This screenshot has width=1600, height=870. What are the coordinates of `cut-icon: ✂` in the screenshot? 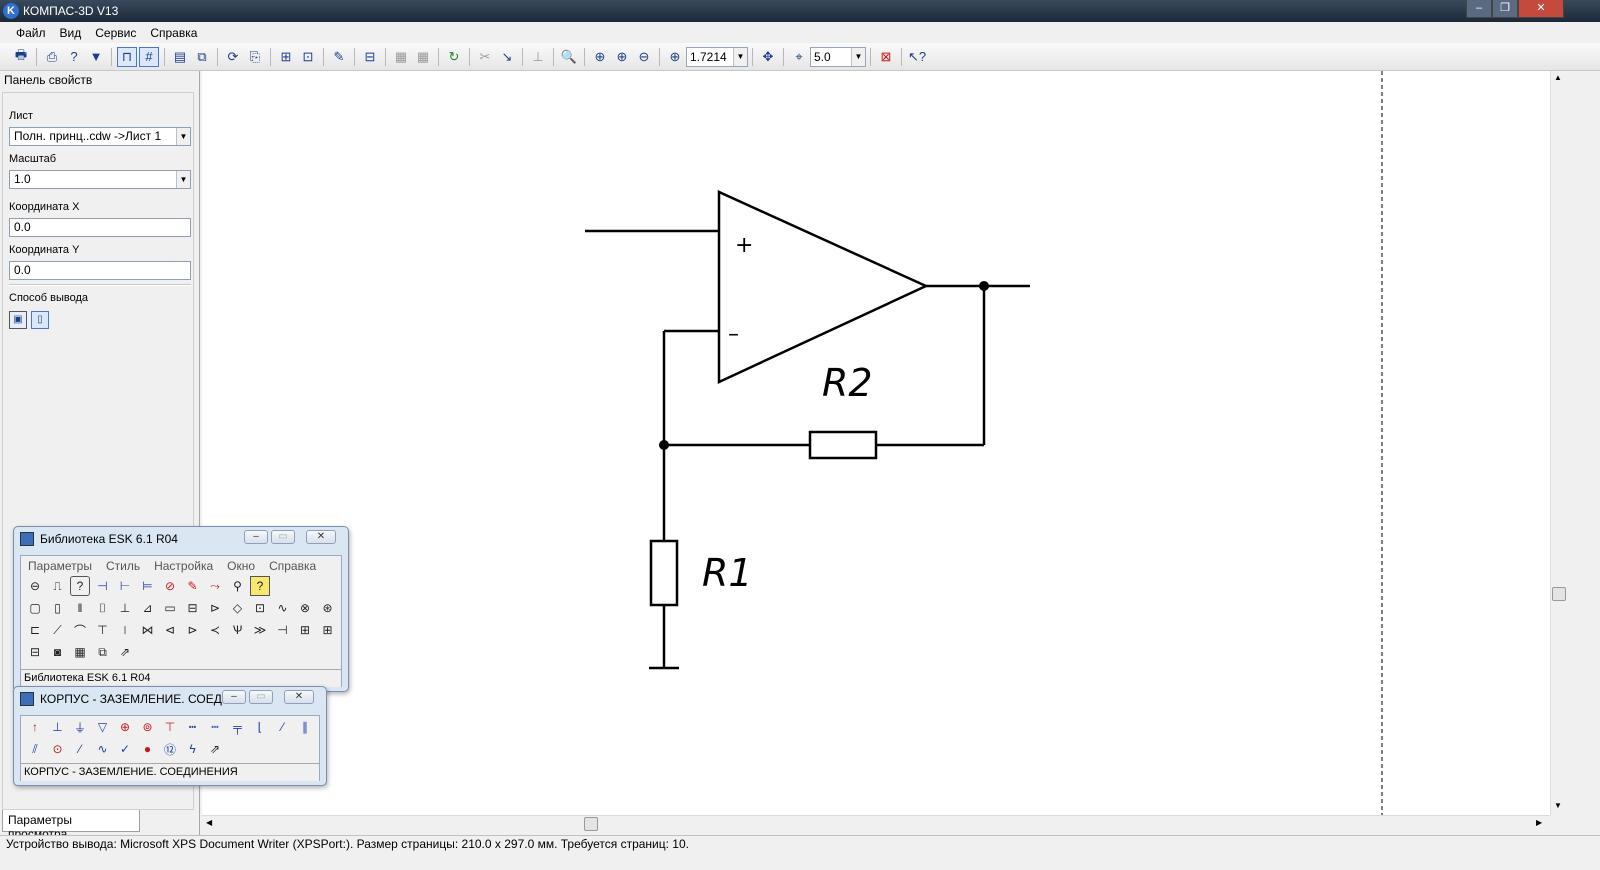 It's located at (485, 57).